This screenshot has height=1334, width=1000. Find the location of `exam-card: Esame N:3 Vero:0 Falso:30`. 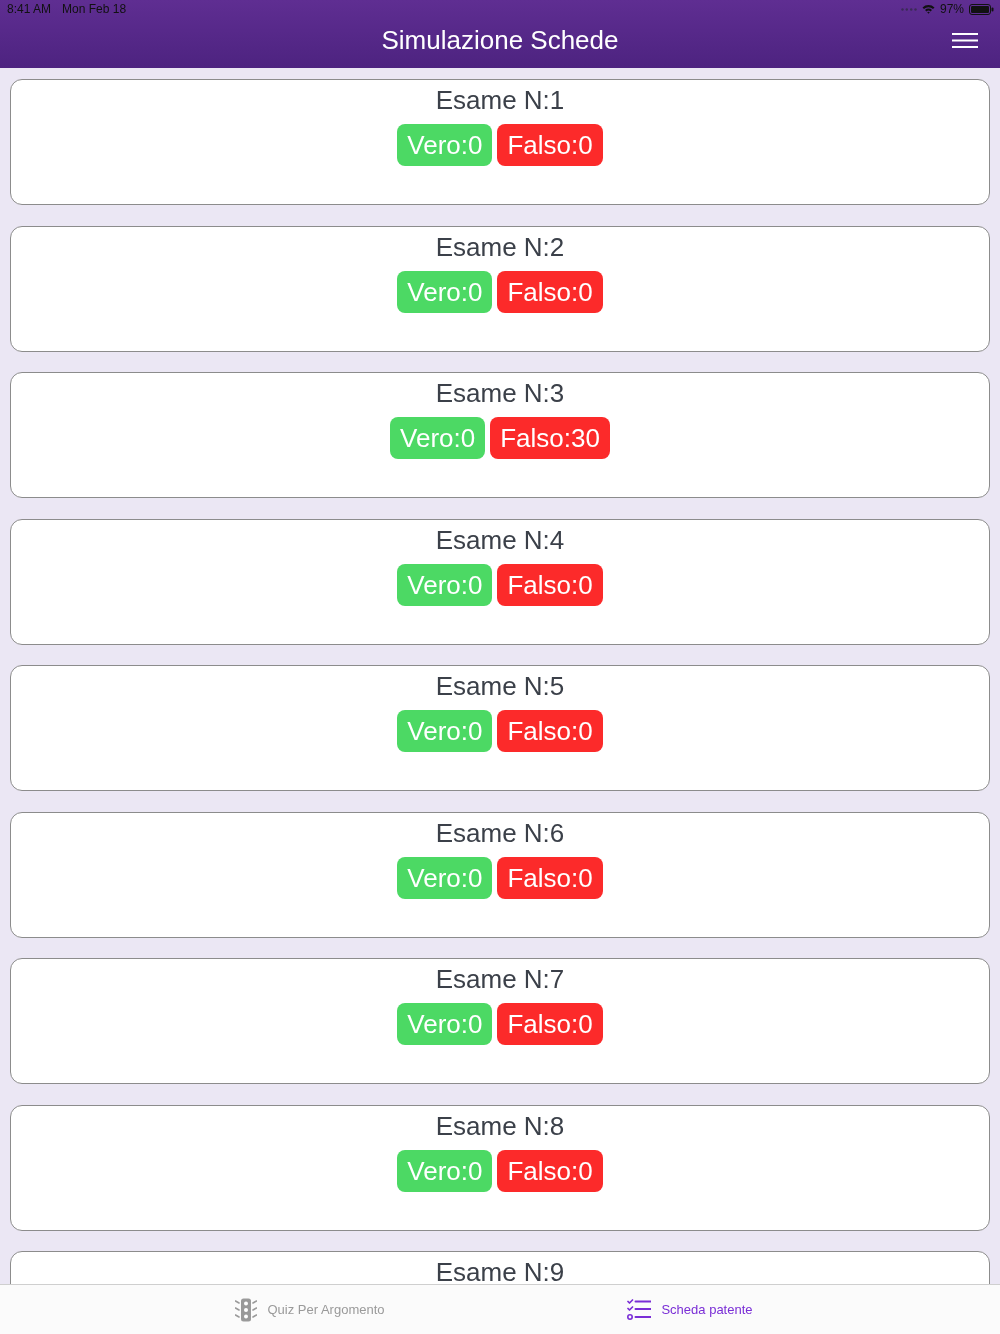

exam-card: Esame N:3 Vero:0 Falso:30 is located at coordinates (500, 435).